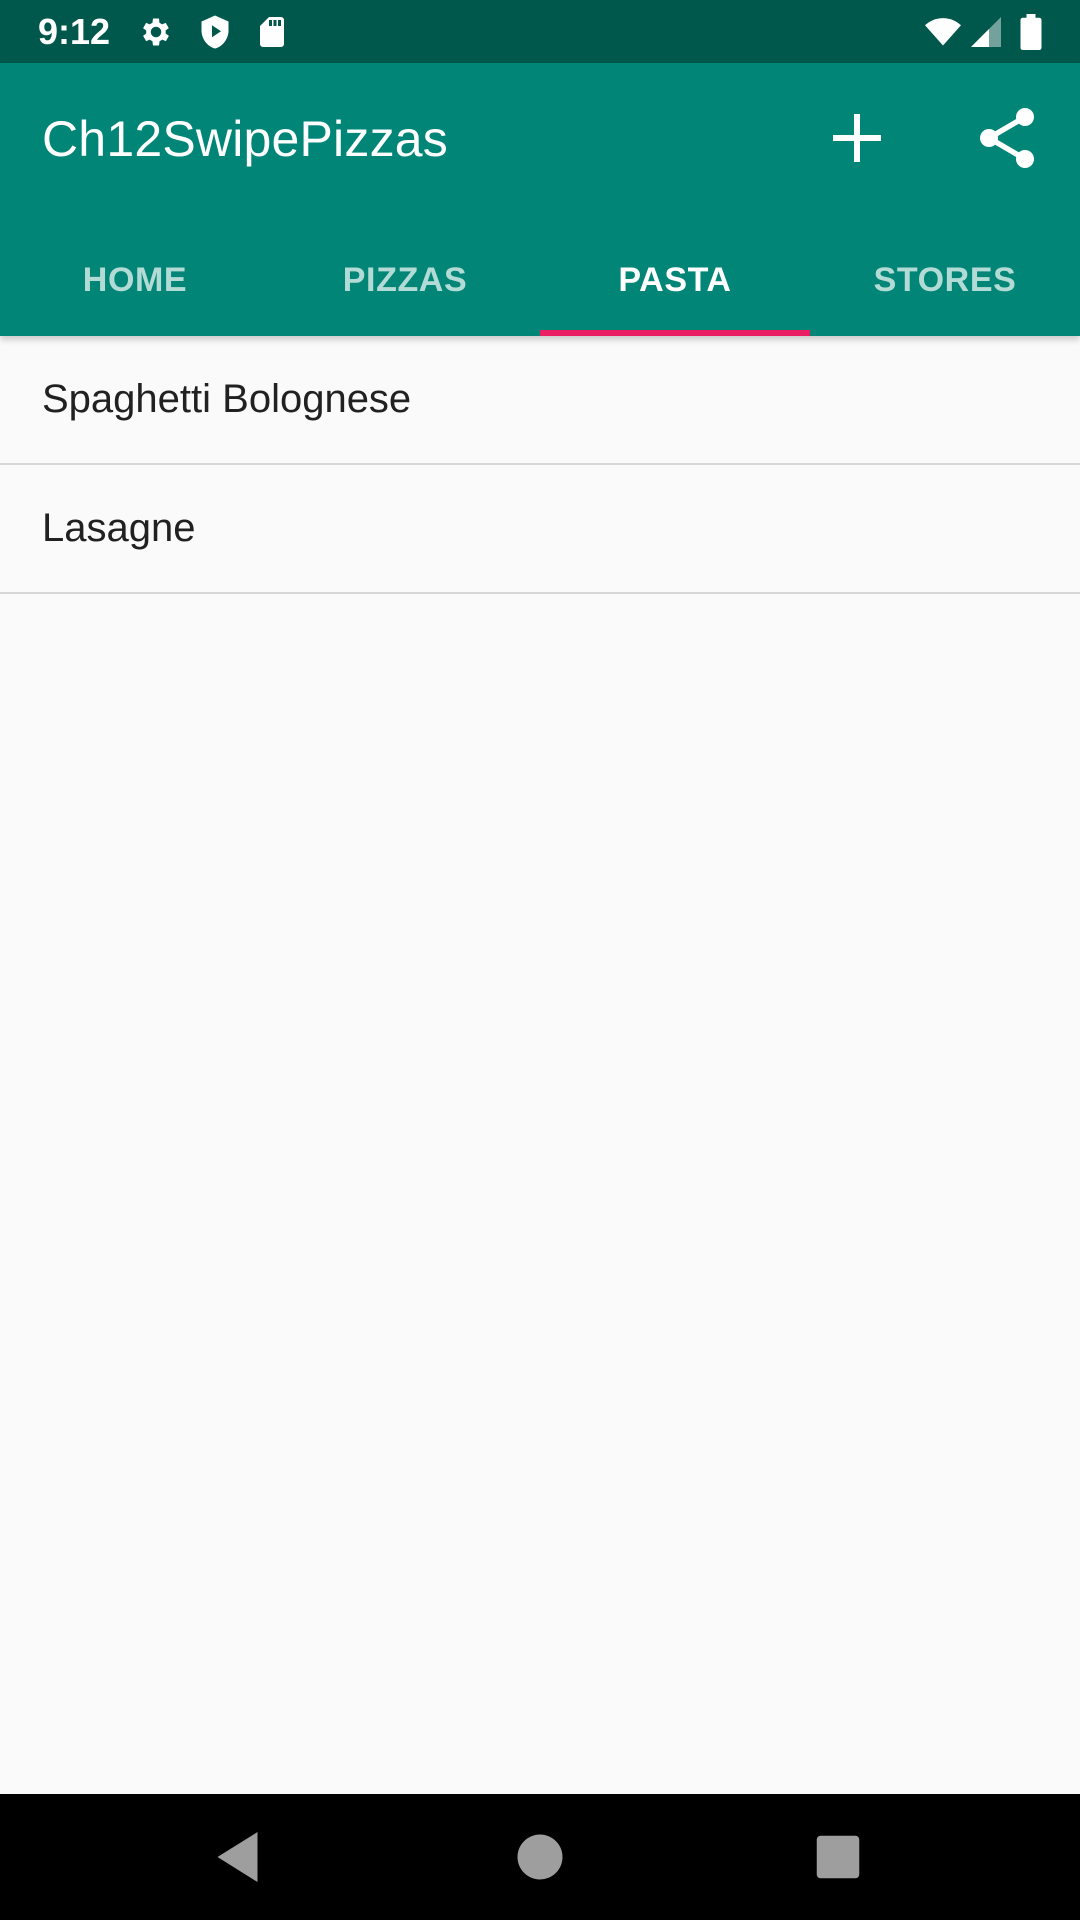 This screenshot has height=1920, width=1080. I want to click on tab-pasta: PASTA, so click(675, 280).